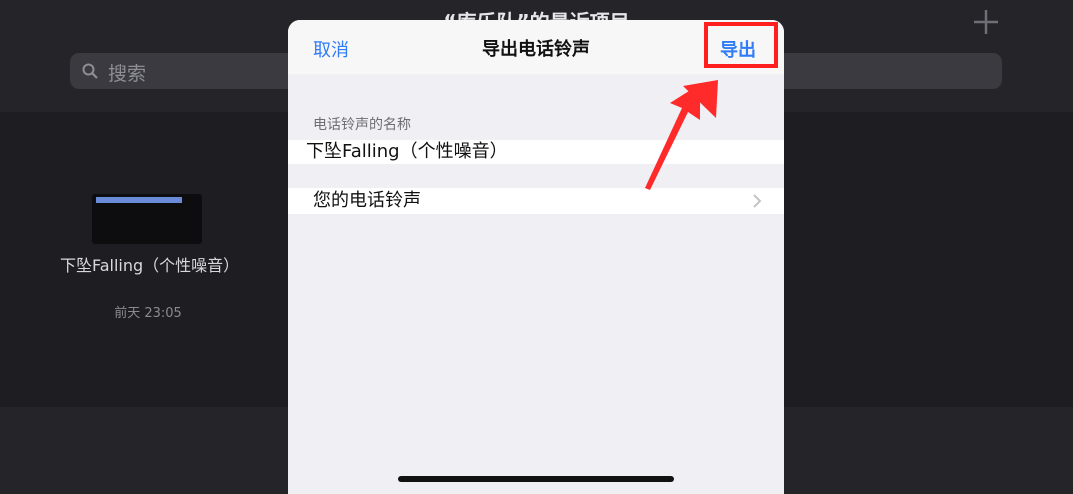 The image size is (1073, 494). I want to click on your-ringtones-label: 您的电话铃声, so click(367, 200).